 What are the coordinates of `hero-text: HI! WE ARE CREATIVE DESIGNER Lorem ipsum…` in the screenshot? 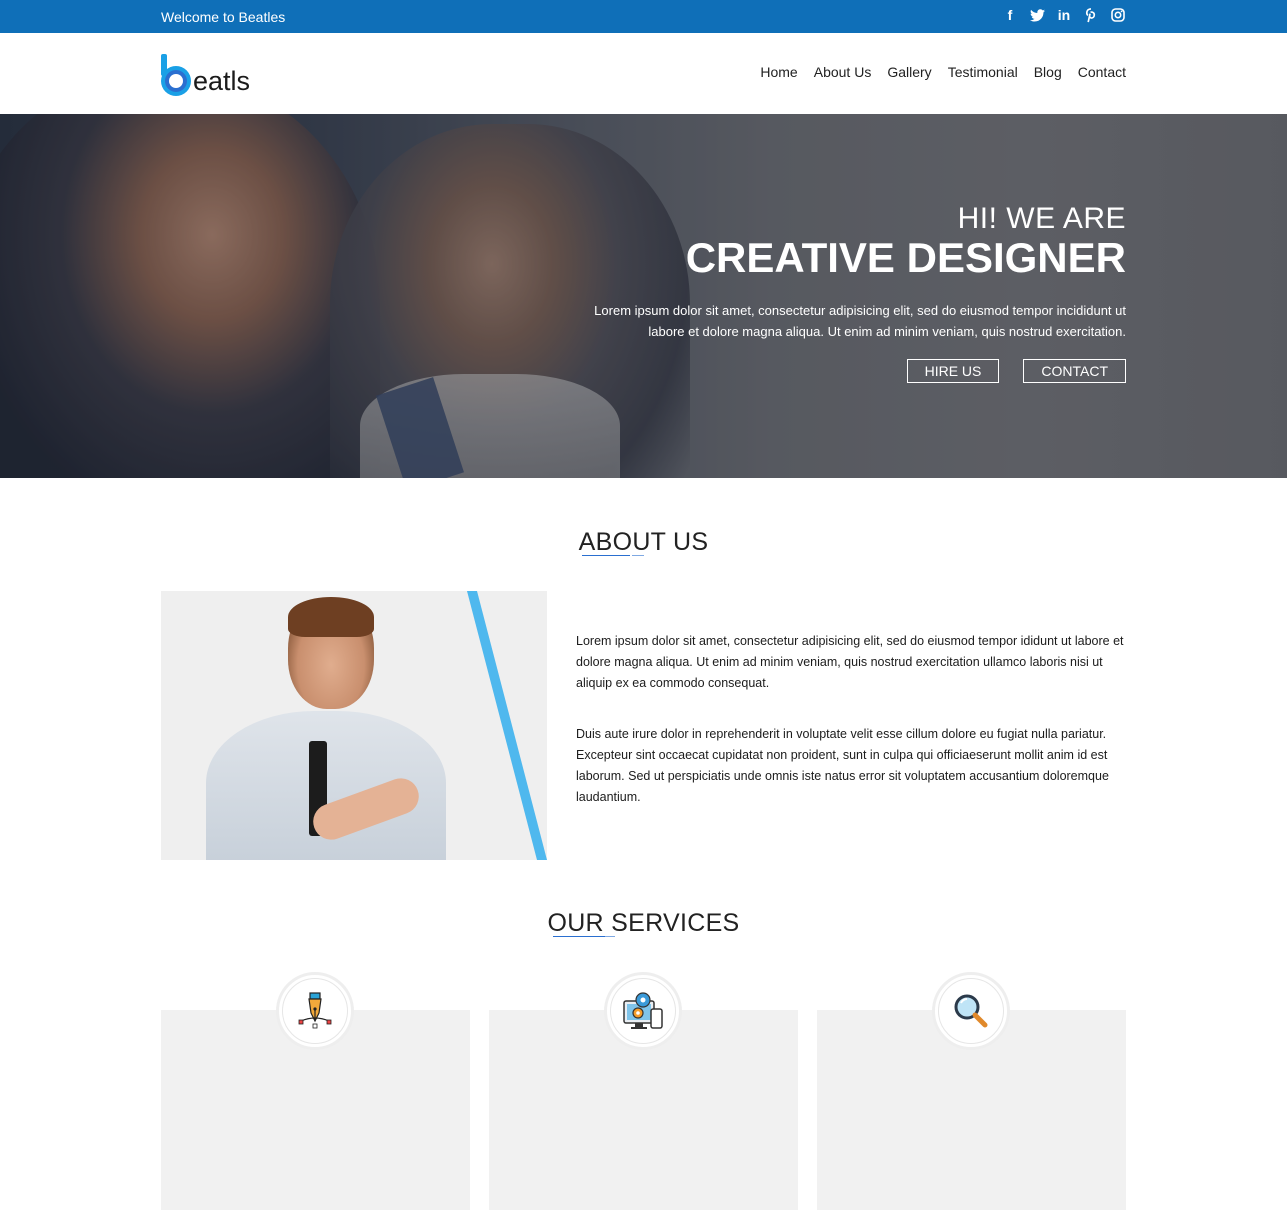 It's located at (846, 293).